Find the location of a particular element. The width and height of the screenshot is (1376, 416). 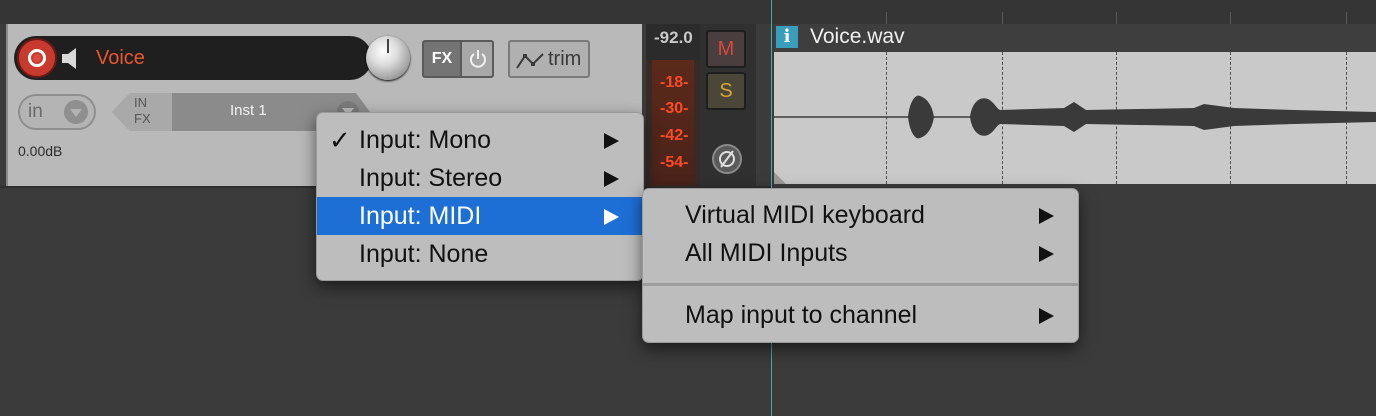

level-meter: -92.0 -18- -30- -42- -54- is located at coordinates (673, 105).